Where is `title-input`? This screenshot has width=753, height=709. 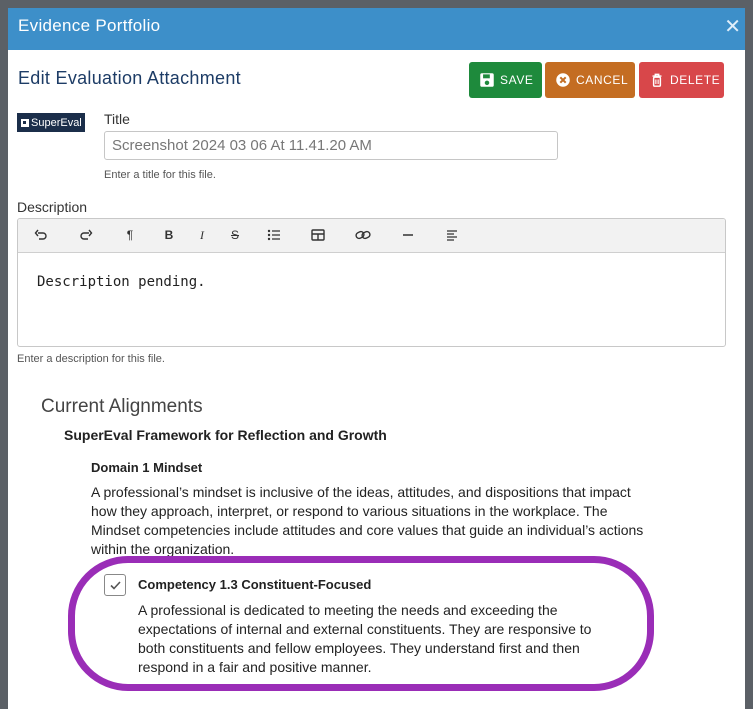 title-input is located at coordinates (331, 145).